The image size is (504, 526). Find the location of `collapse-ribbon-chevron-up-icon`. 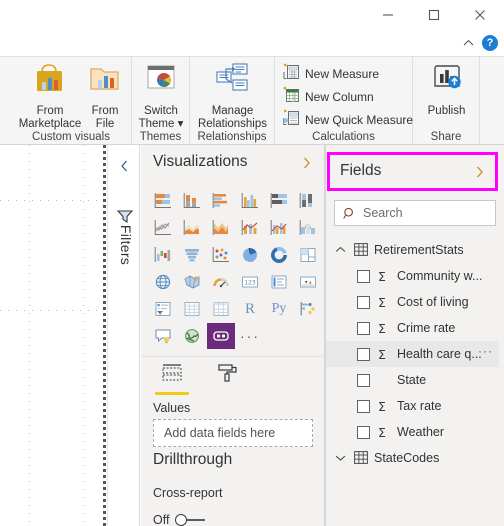

collapse-ribbon-chevron-up-icon is located at coordinates (468, 43).